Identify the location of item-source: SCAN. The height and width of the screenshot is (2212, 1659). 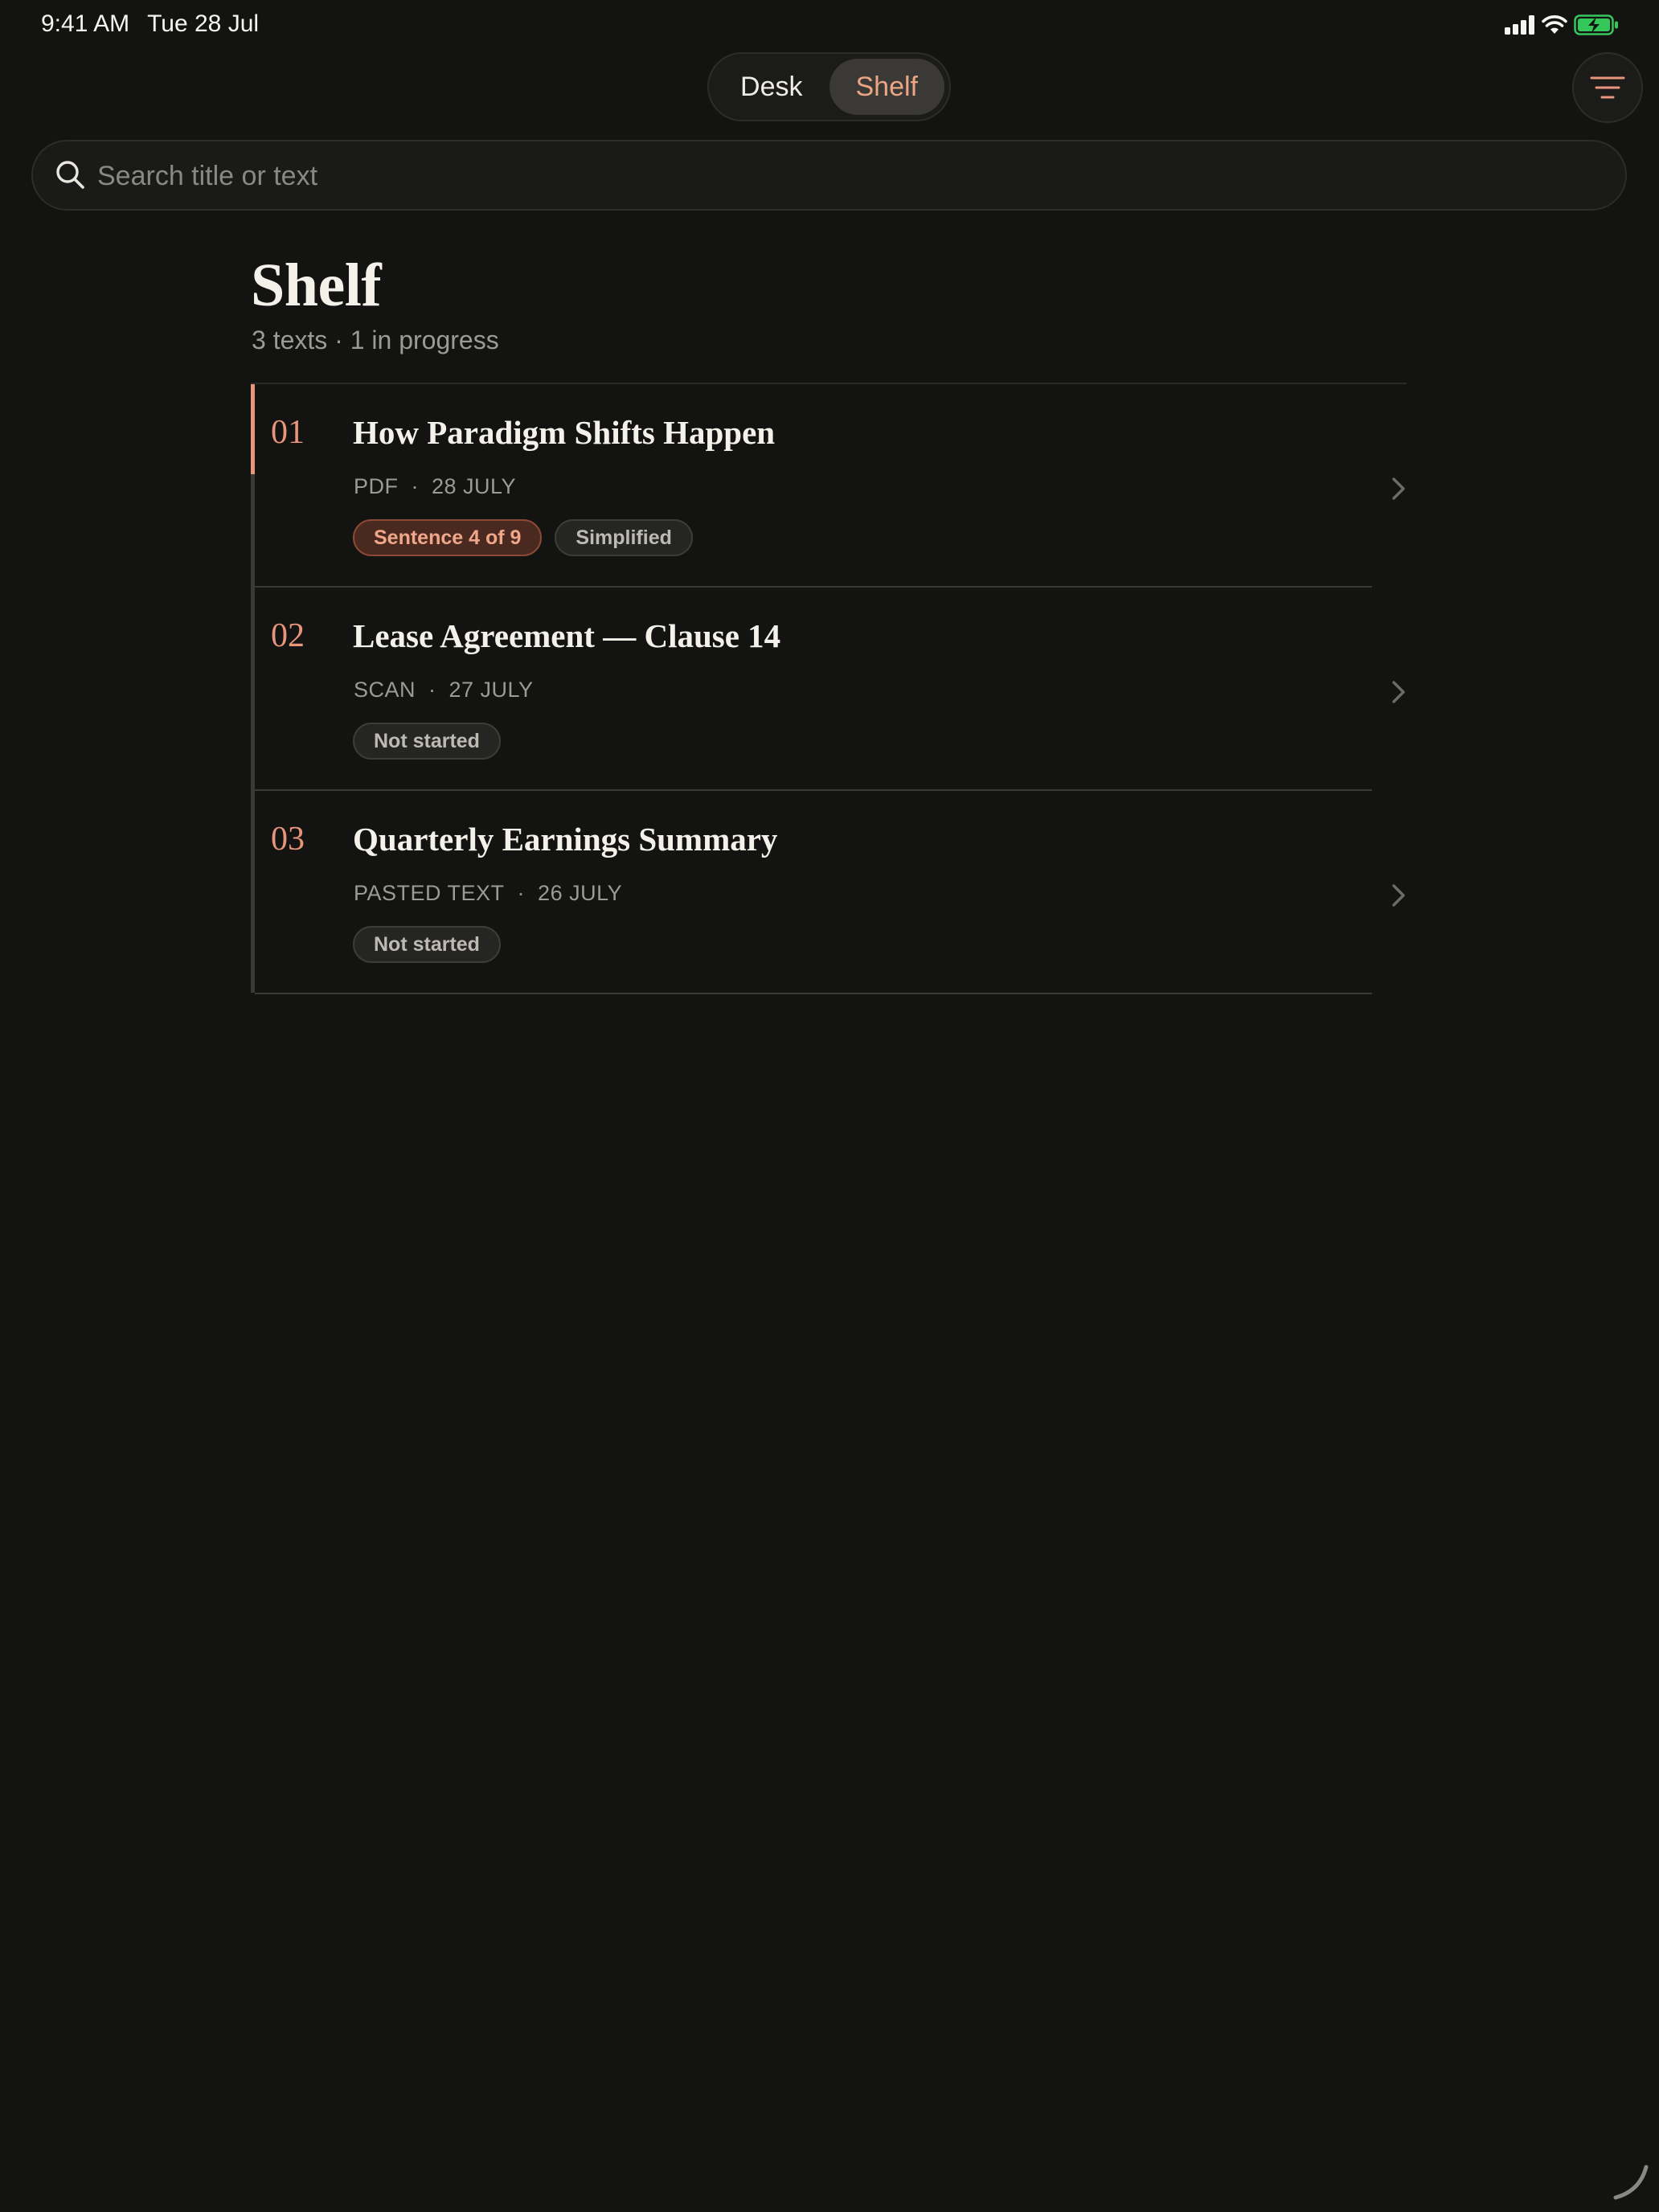
(385, 690).